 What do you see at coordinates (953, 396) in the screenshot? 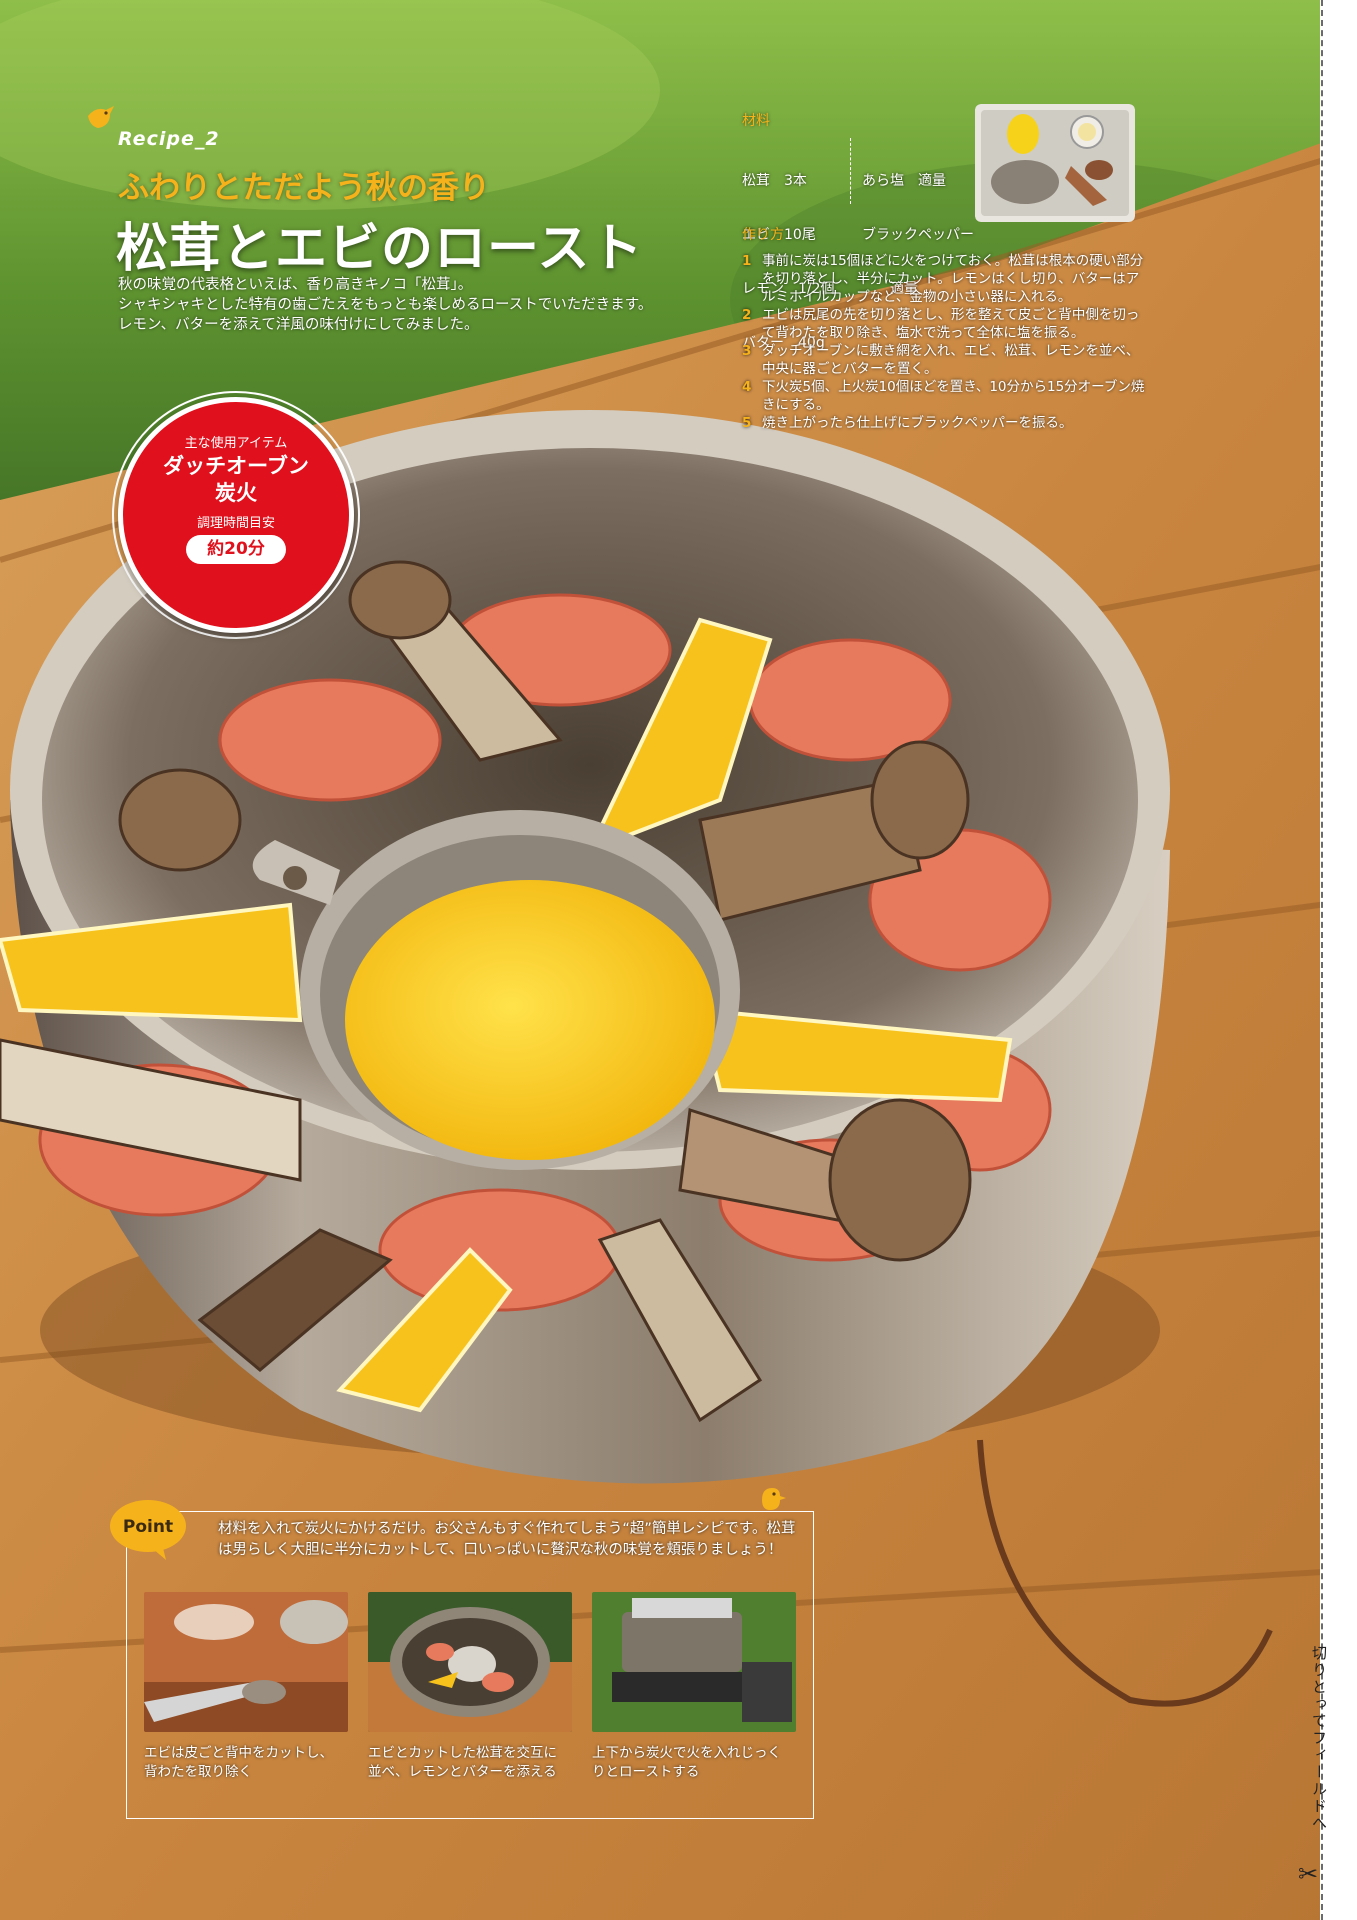
I see `step-text: 下火炭5個、上火炭10個ほどを置き、10分から15分オーブン焼きにする。` at bounding box center [953, 396].